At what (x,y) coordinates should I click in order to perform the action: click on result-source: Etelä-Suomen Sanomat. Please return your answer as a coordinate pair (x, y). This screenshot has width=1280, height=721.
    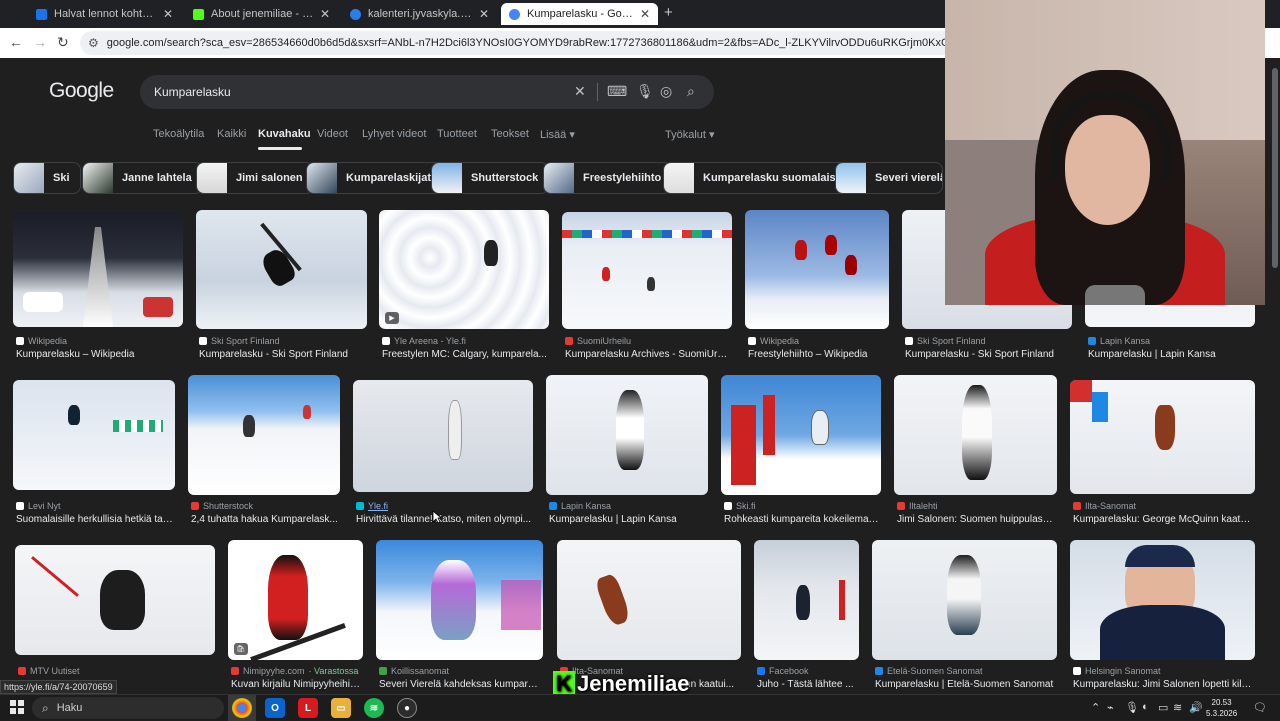
    Looking at the image, I should click on (929, 671).